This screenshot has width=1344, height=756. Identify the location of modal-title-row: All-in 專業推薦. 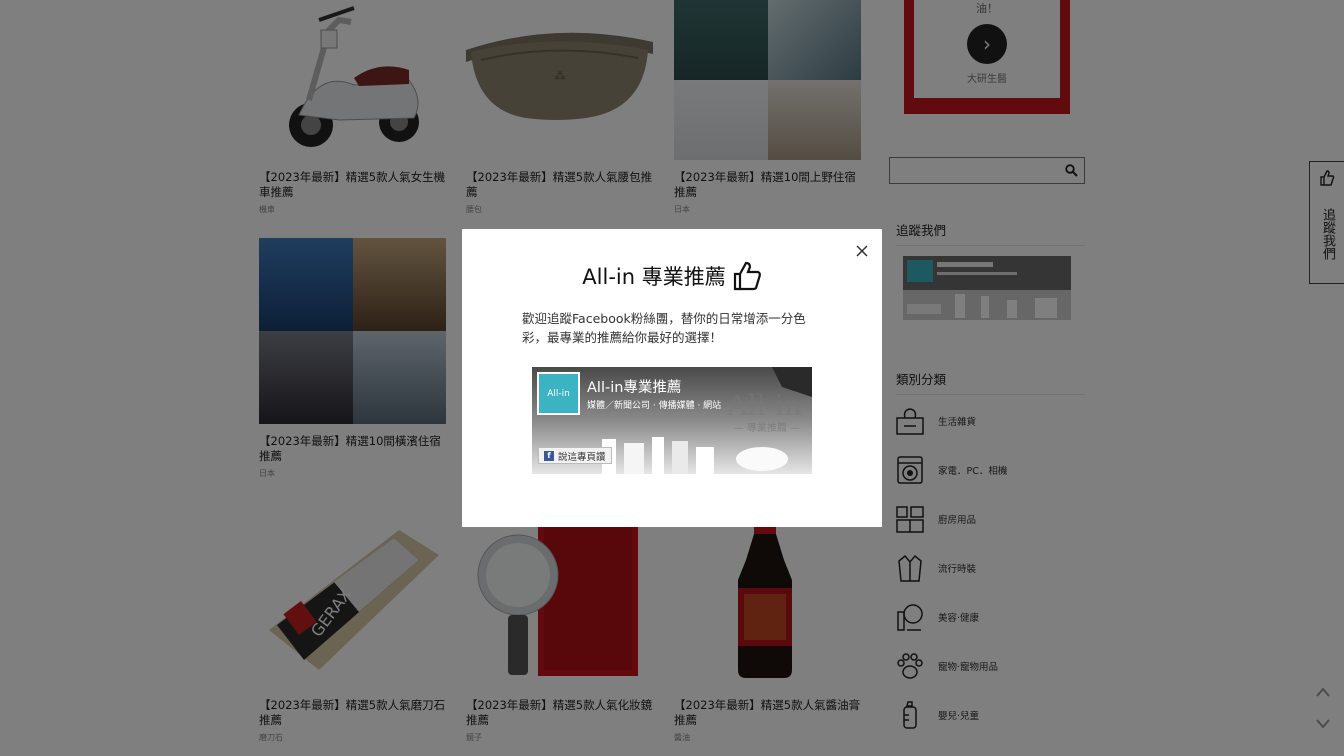
(672, 276).